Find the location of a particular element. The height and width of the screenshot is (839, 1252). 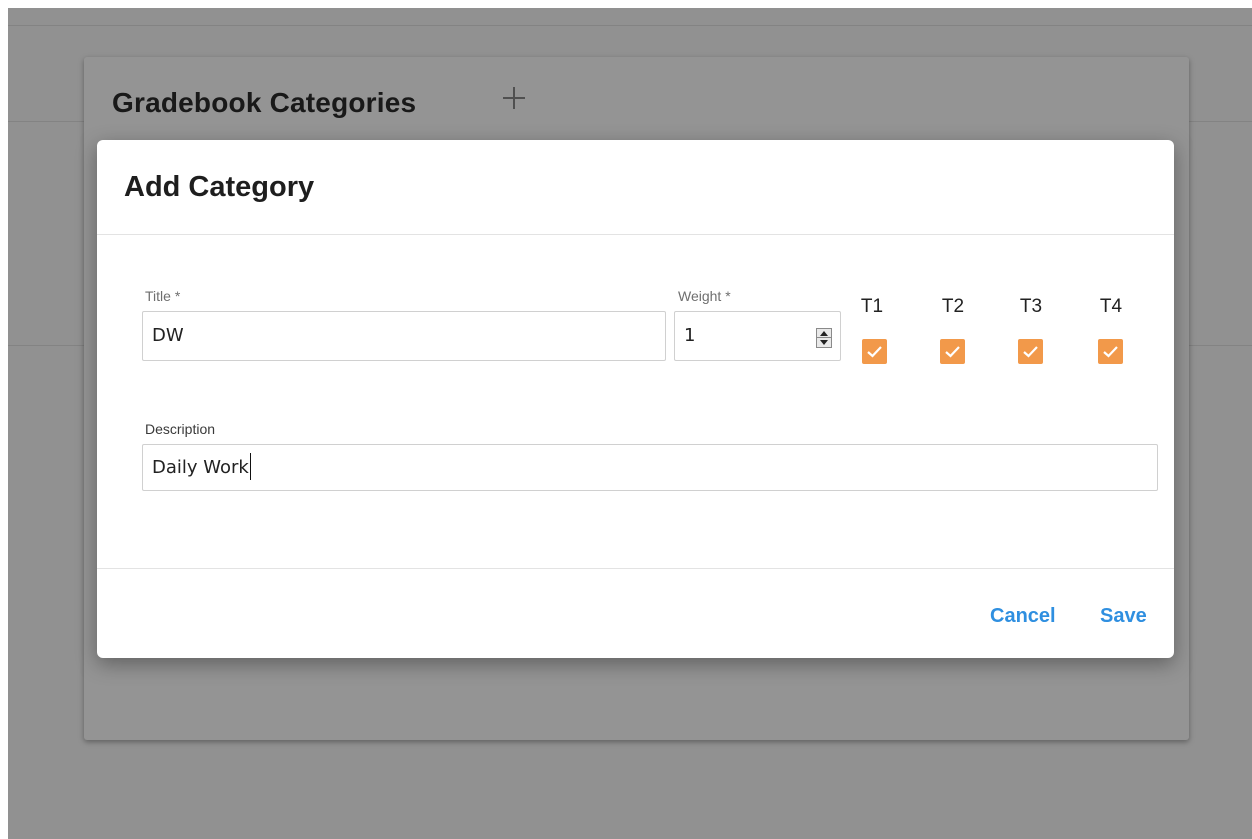

dialog-title: Add Category is located at coordinates (219, 187).